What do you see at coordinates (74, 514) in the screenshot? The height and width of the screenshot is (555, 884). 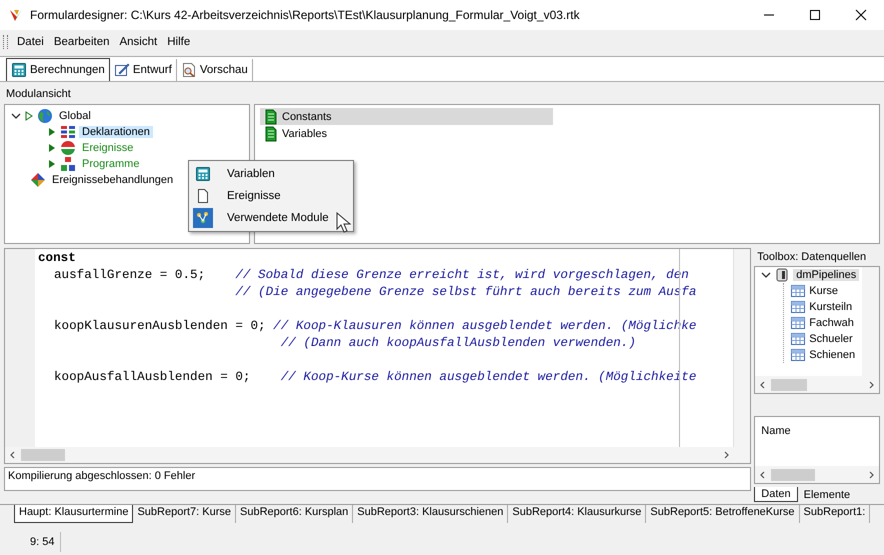 I see `report-tab: Haupt: Klausurtermine` at bounding box center [74, 514].